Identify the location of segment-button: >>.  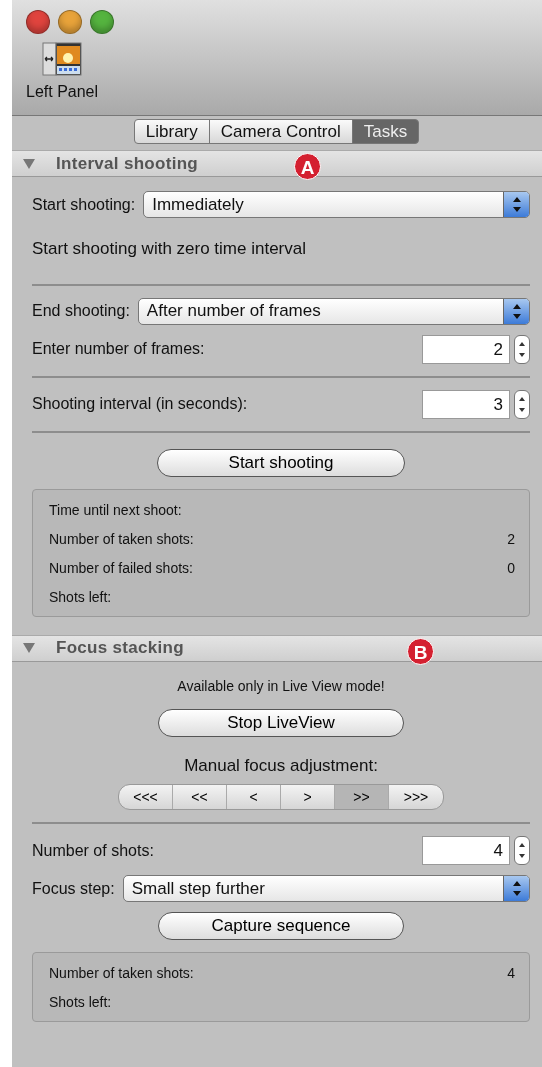
(362, 797).